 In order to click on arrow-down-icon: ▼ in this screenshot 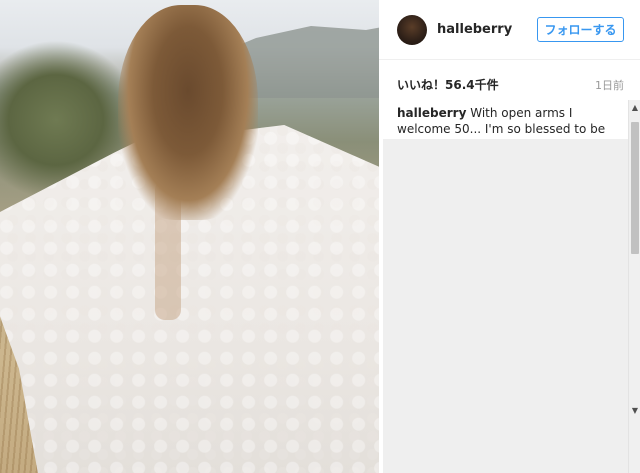, I will do `click(634, 410)`.